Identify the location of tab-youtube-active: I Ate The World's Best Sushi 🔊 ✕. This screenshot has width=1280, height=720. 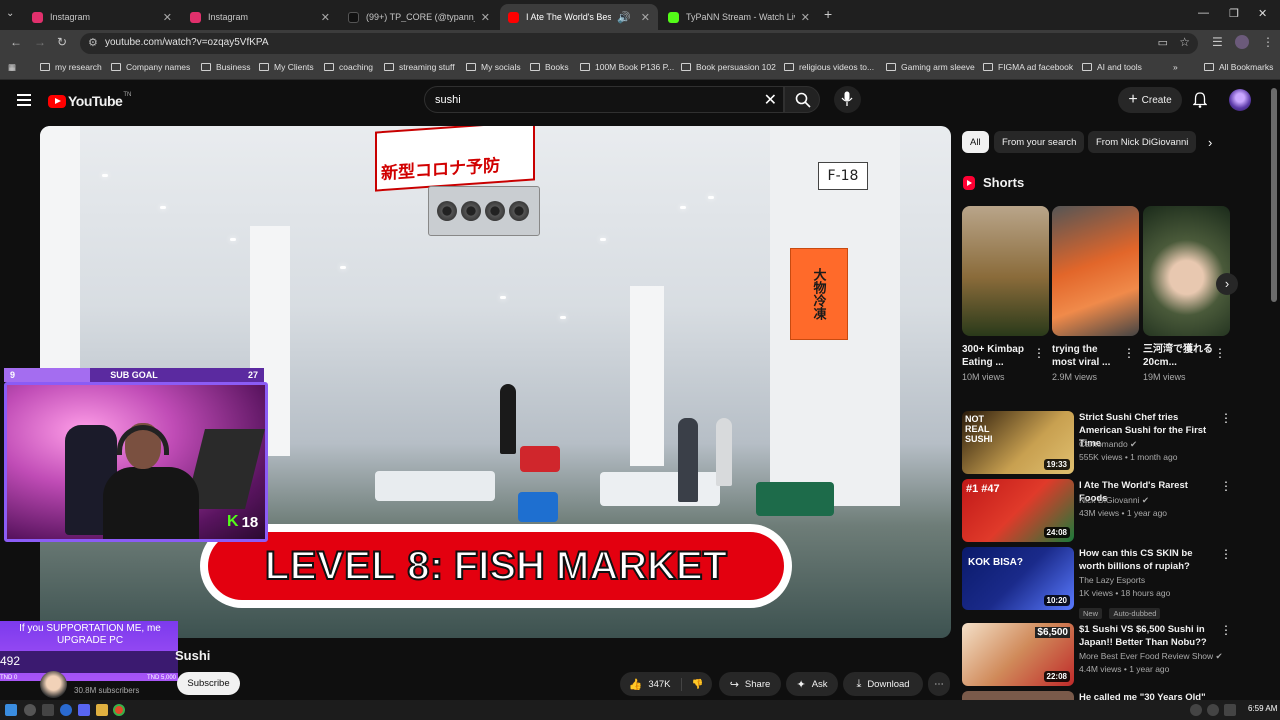
(579, 17).